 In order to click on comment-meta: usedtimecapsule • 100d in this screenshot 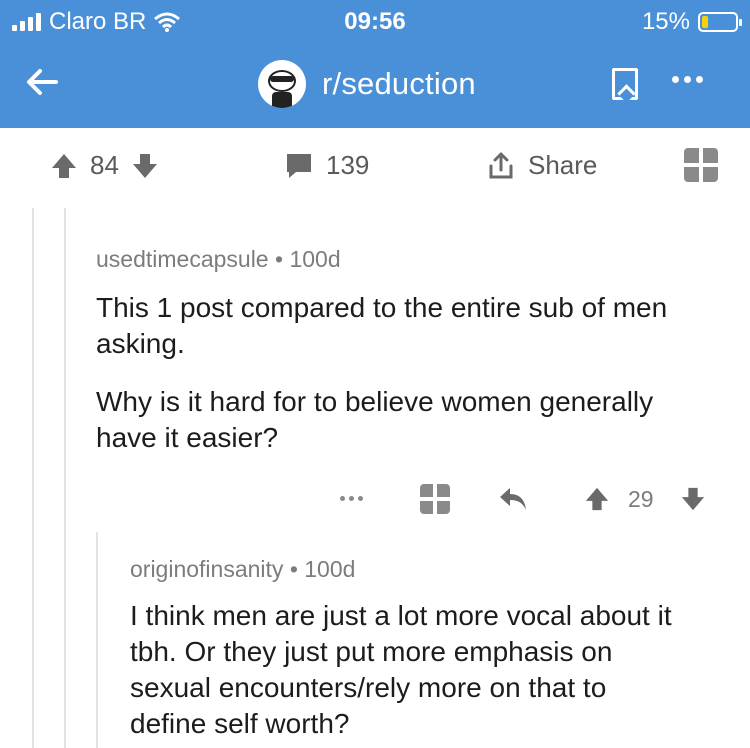, I will do `click(218, 259)`.